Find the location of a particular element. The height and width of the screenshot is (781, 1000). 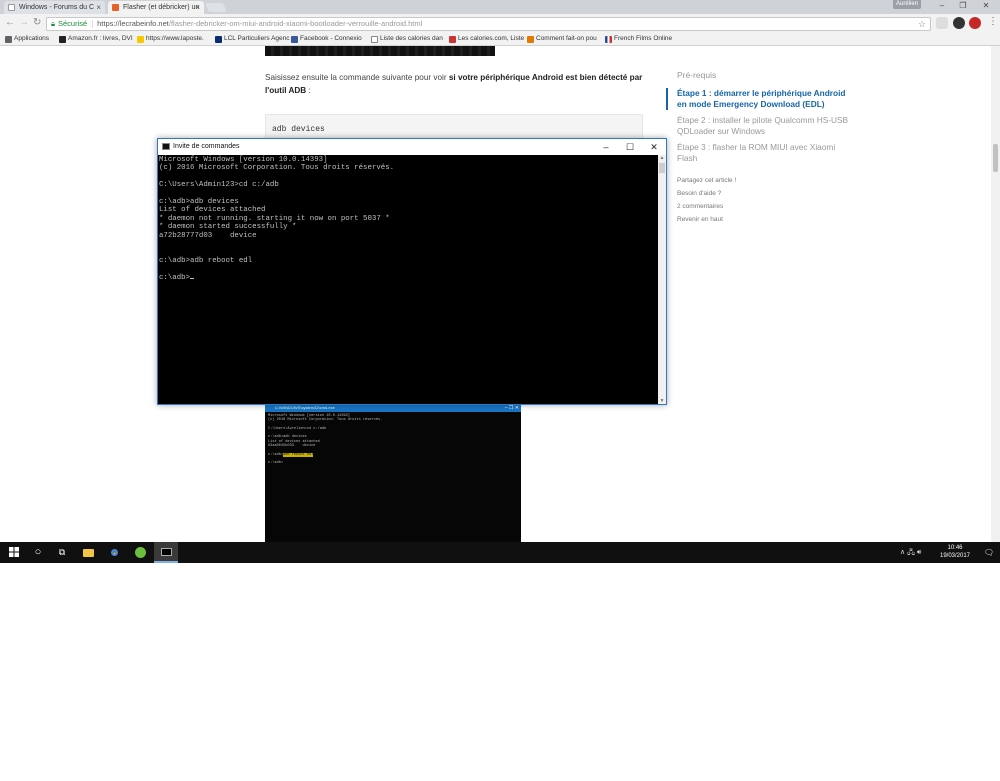

help-link: Besoin d'aide ? is located at coordinates (767, 193).